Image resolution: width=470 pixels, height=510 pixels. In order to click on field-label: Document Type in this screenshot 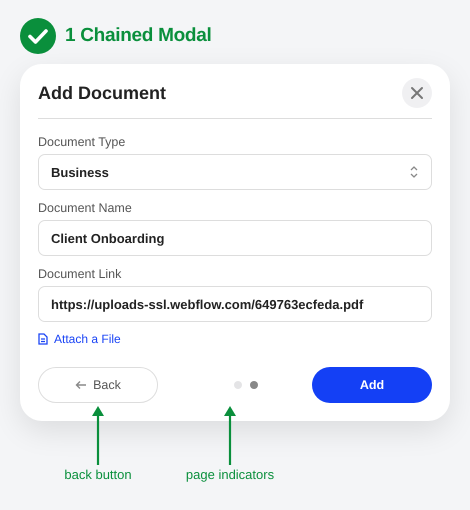, I will do `click(82, 142)`.